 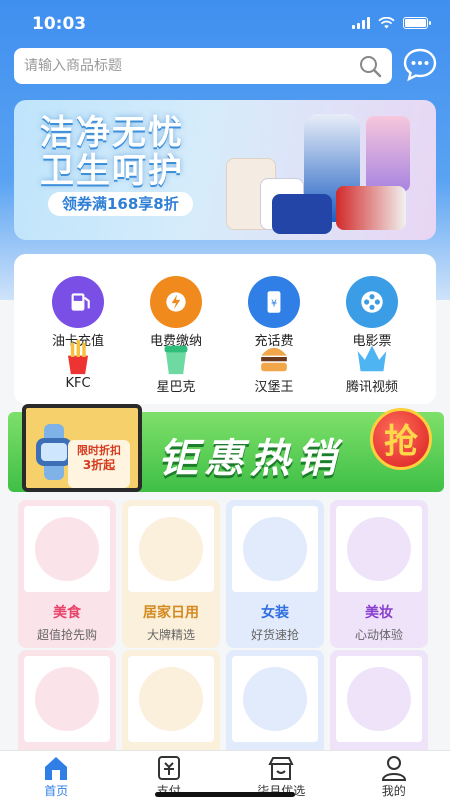 What do you see at coordinates (372, 357) in the screenshot?
I see `crown-icon` at bounding box center [372, 357].